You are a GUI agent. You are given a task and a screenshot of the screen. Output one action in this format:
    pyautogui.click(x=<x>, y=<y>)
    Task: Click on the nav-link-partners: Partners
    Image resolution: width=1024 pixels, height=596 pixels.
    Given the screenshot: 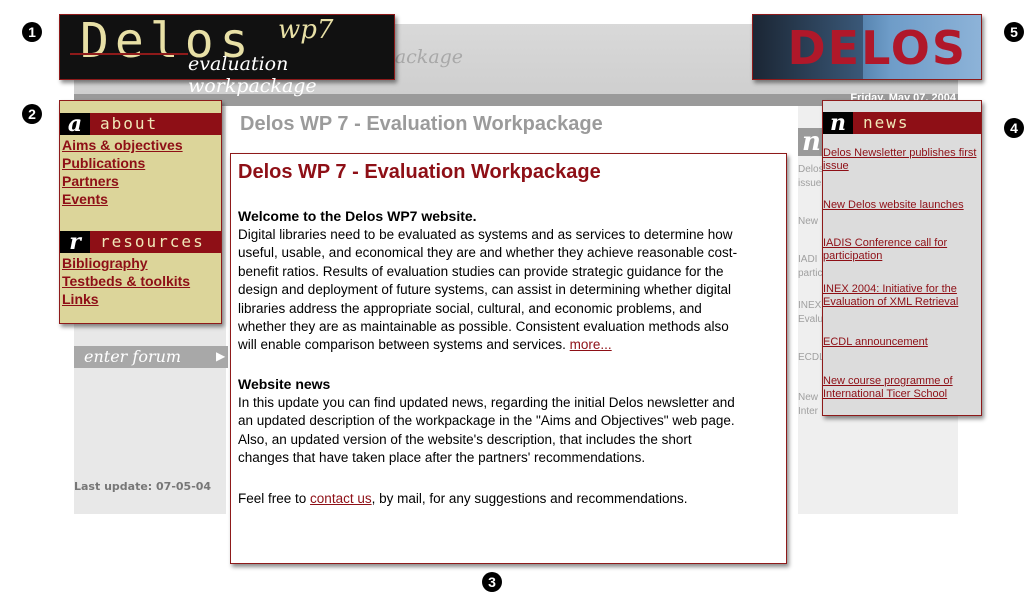 What is the action you would take?
    pyautogui.click(x=90, y=181)
    